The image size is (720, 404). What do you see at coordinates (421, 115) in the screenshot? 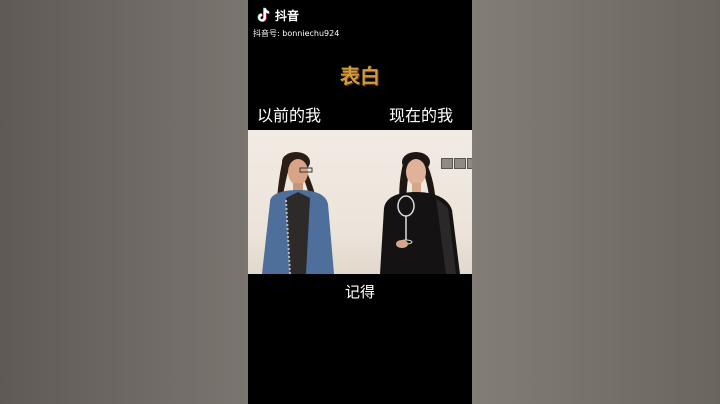
I see `label-right: 现在的我` at bounding box center [421, 115].